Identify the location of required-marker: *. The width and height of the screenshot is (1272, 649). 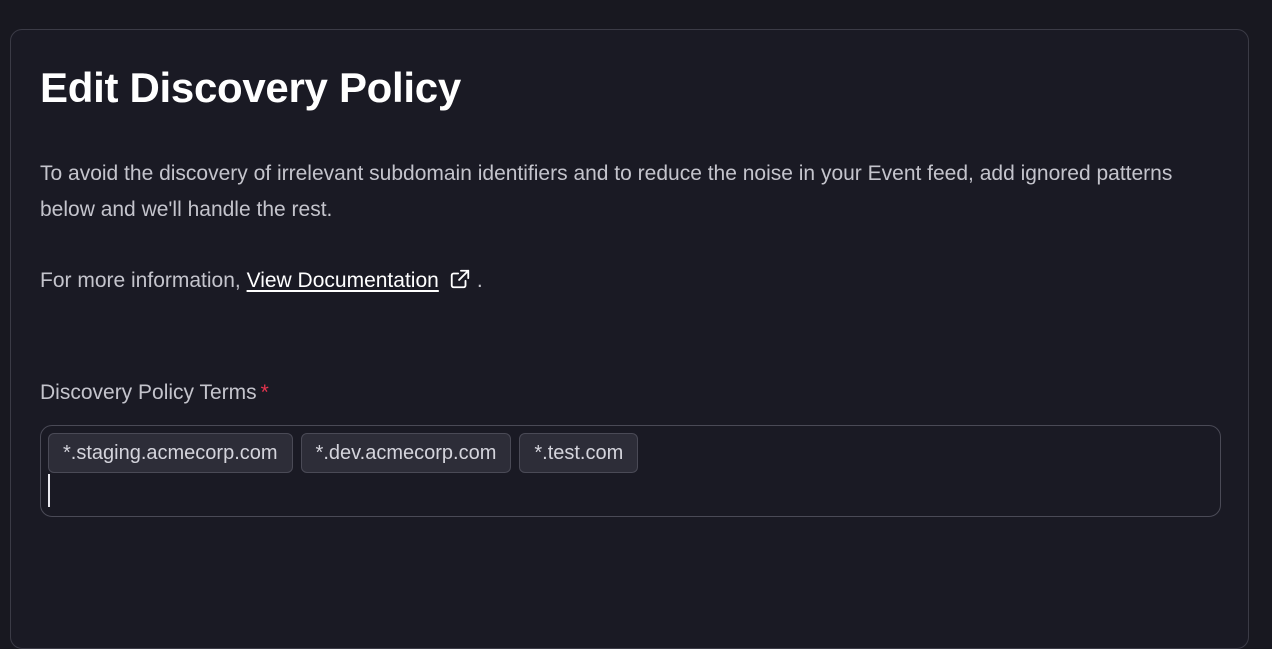
(264, 392).